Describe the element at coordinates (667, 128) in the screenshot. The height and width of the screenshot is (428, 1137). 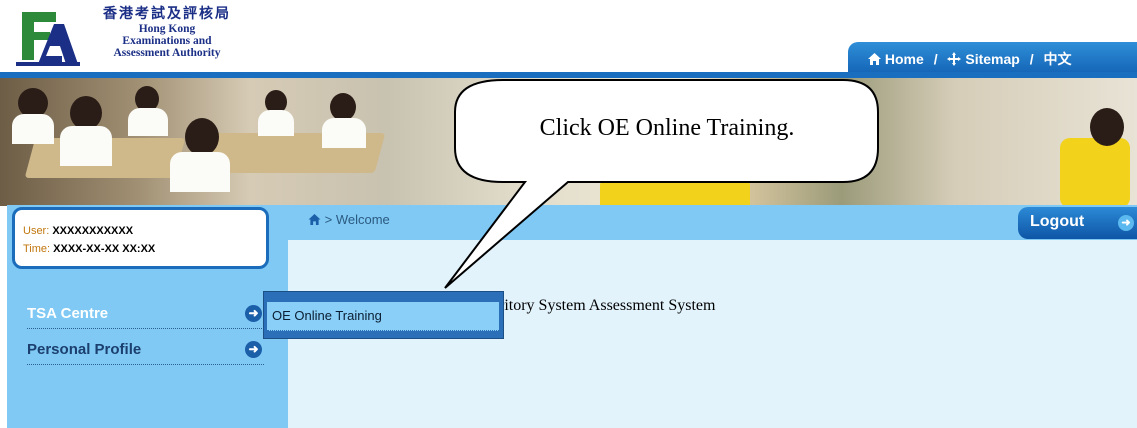
I see `callout-text: Click OE Online Training.` at that location.